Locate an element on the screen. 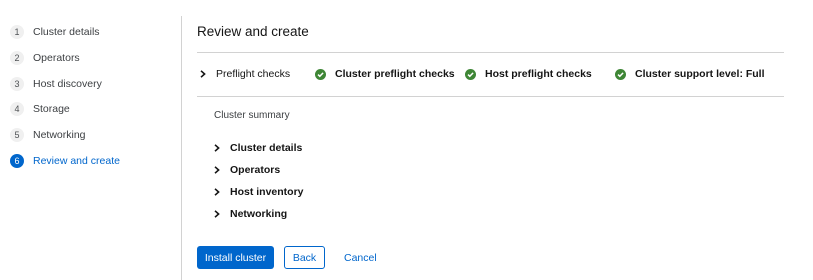 The image size is (813, 280). wizard-step-host-discovery: 3 Host discovery is located at coordinates (56, 84).